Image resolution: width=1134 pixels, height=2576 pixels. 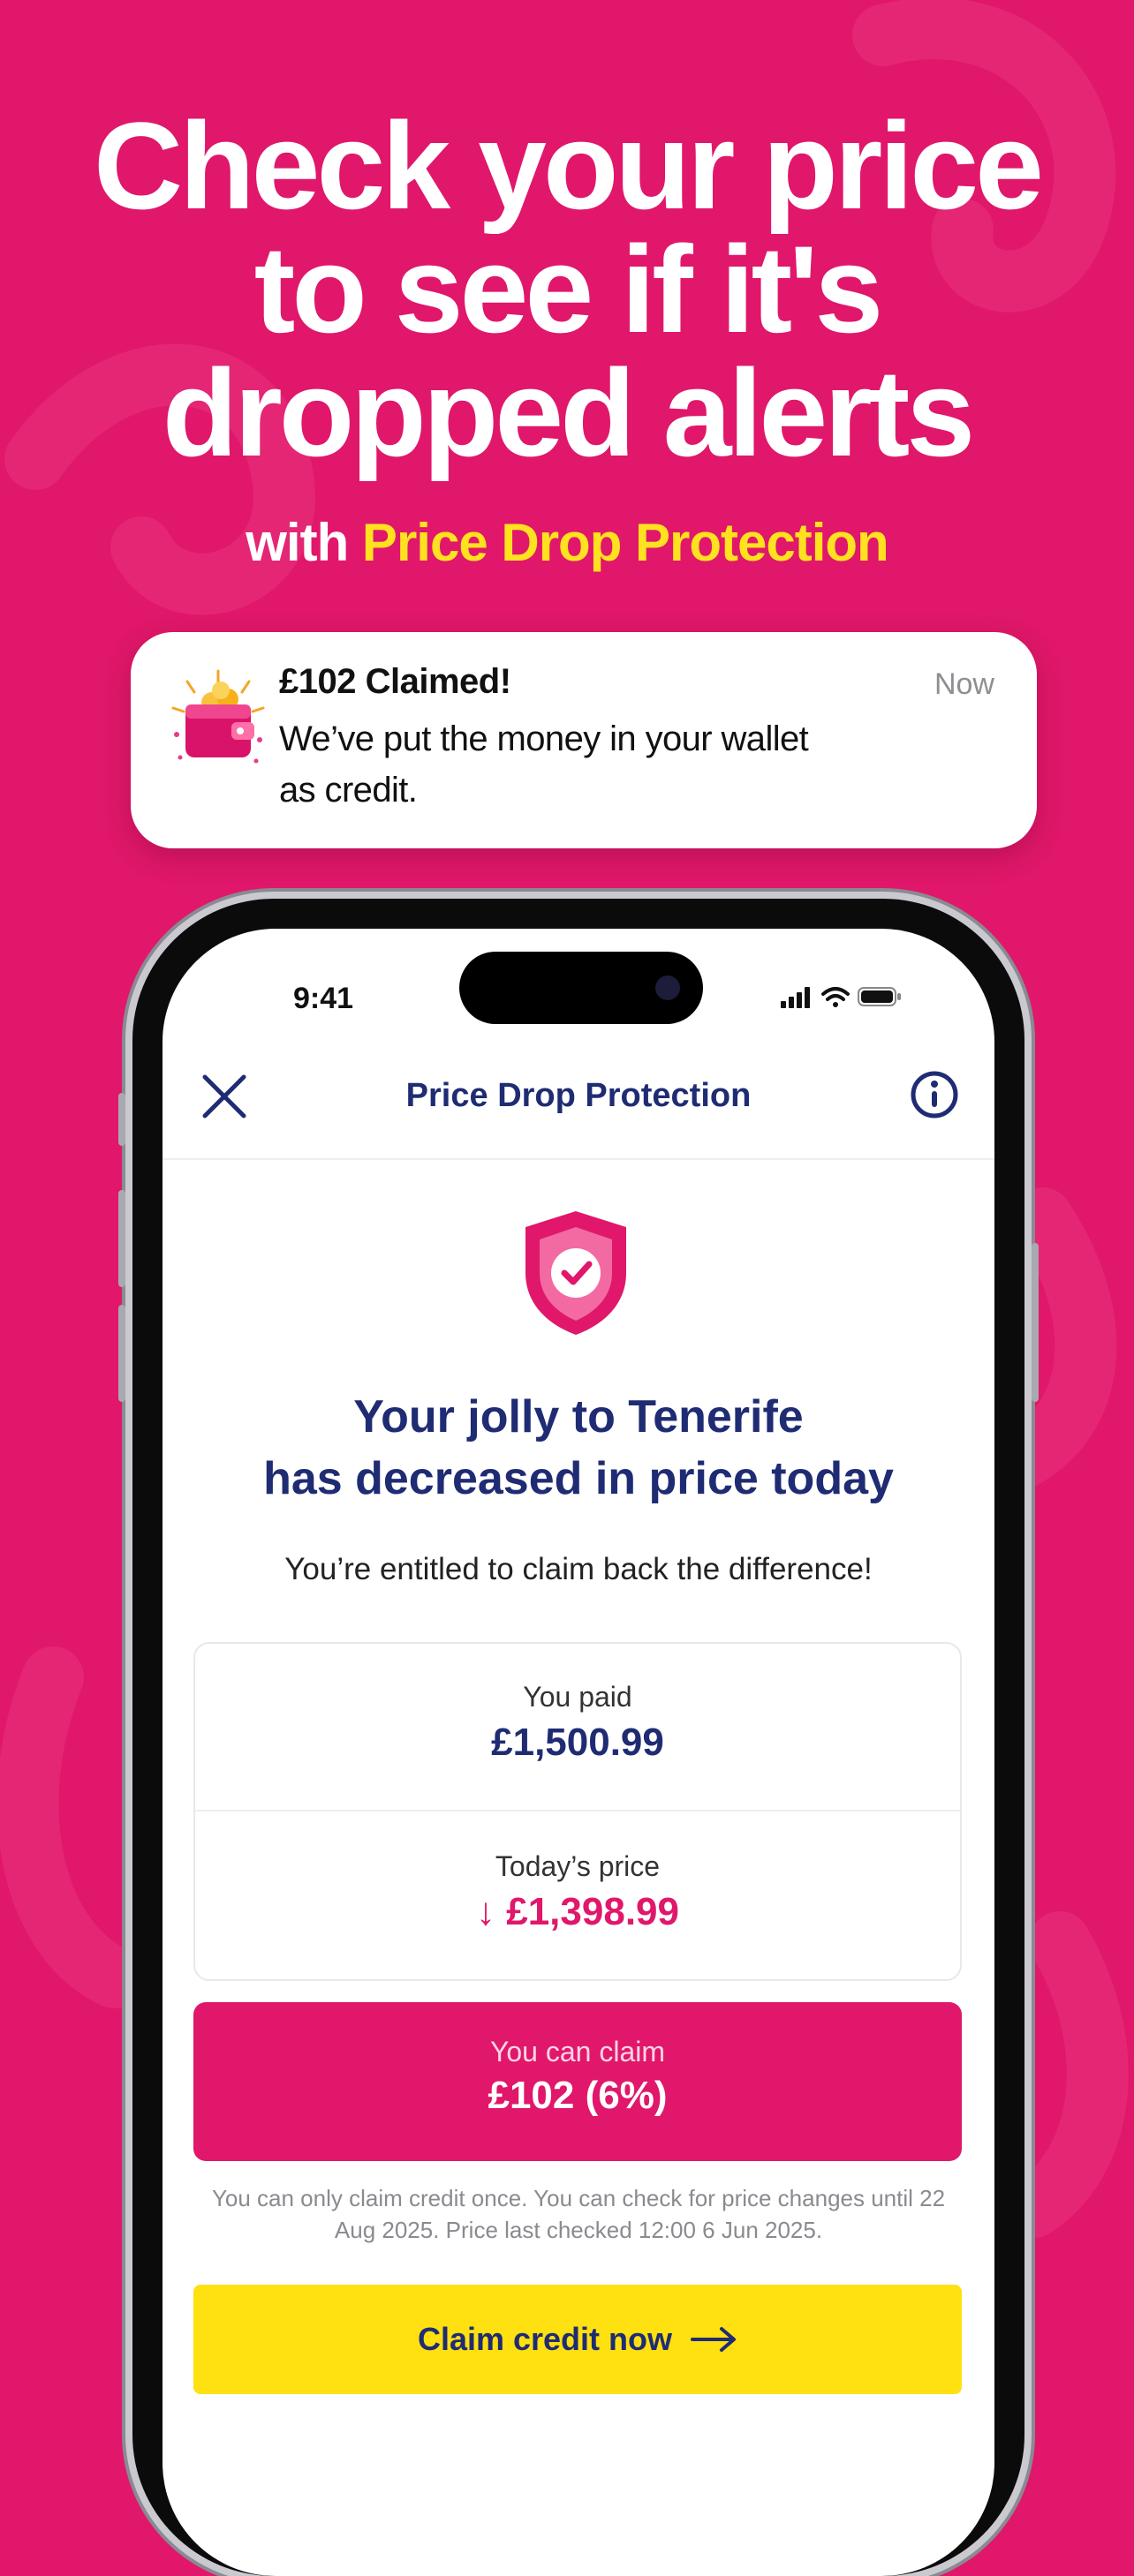 What do you see at coordinates (578, 1866) in the screenshot?
I see `today-price-label: Today’s price` at bounding box center [578, 1866].